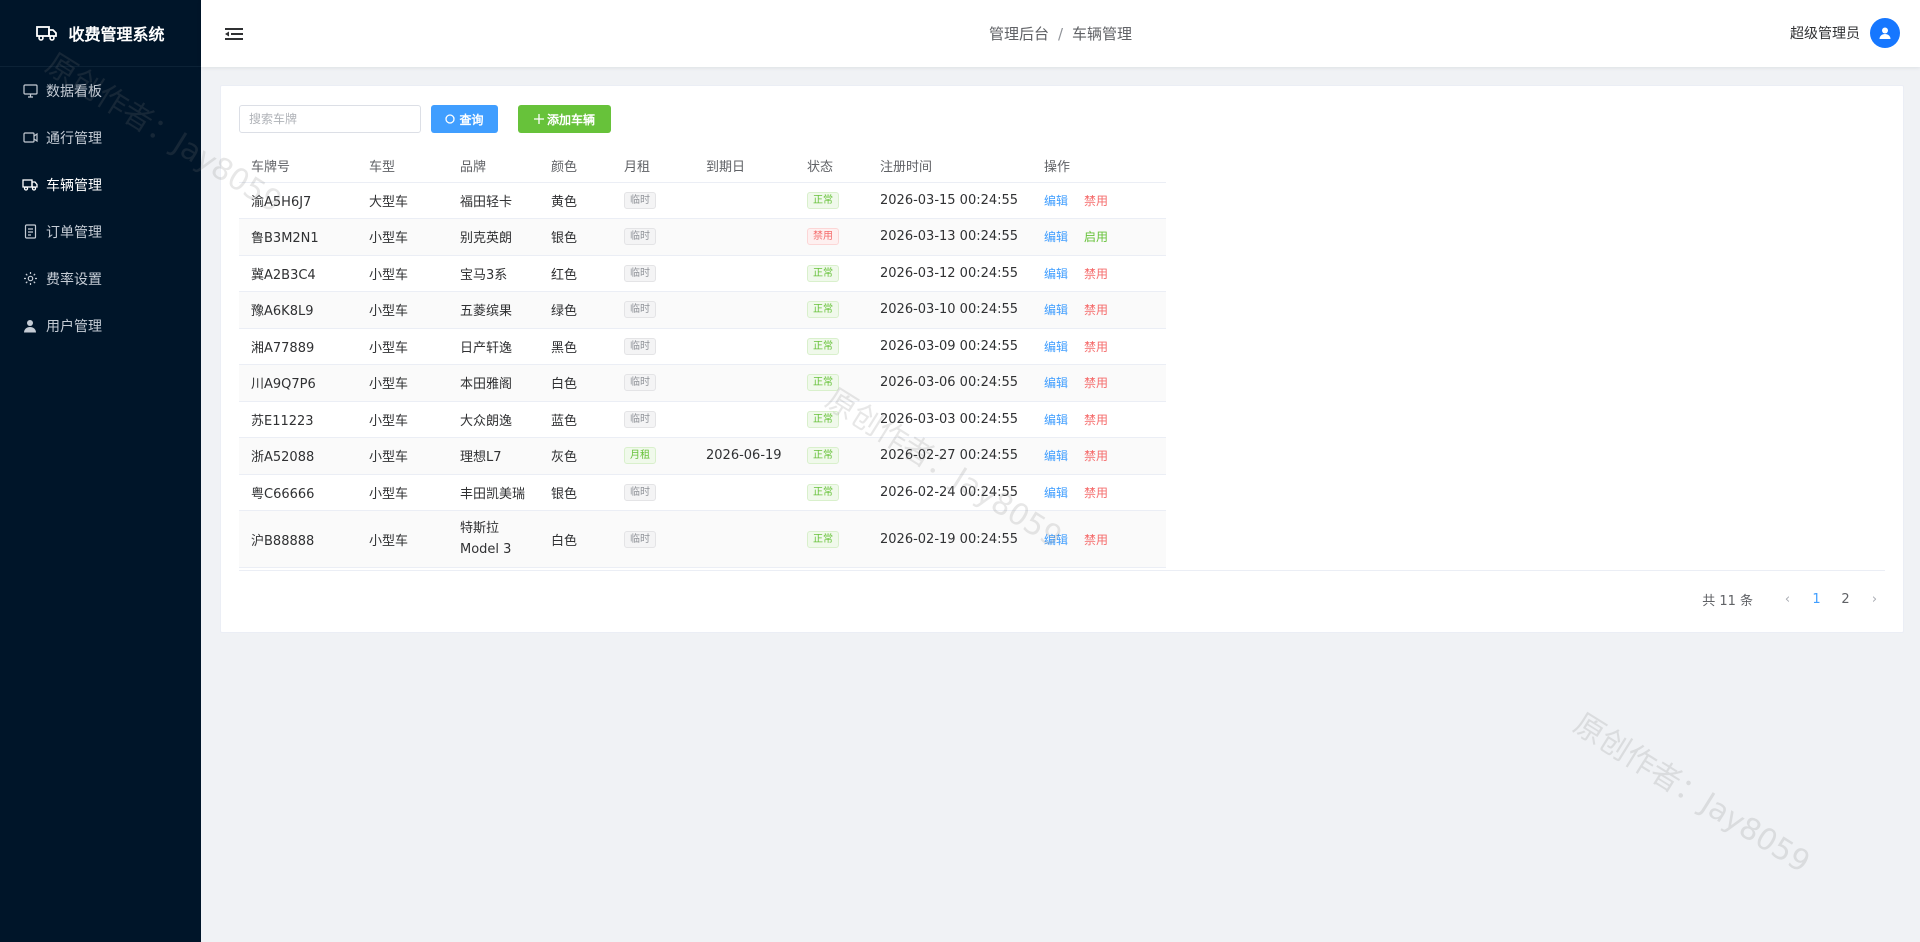 The width and height of the screenshot is (1920, 942). I want to click on gear-icon, so click(30, 279).